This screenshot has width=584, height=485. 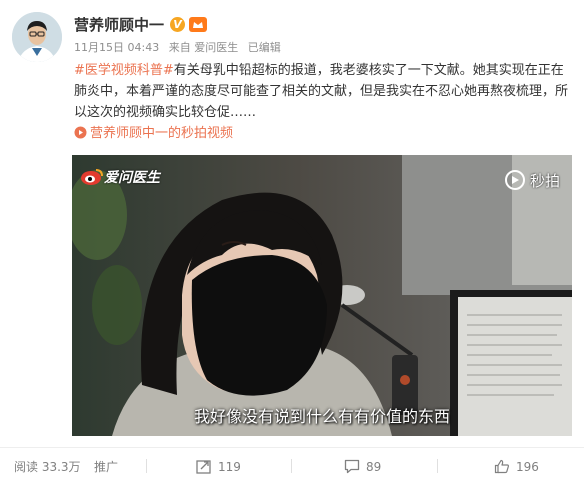 I want to click on comment-button: 89, so click(x=362, y=466).